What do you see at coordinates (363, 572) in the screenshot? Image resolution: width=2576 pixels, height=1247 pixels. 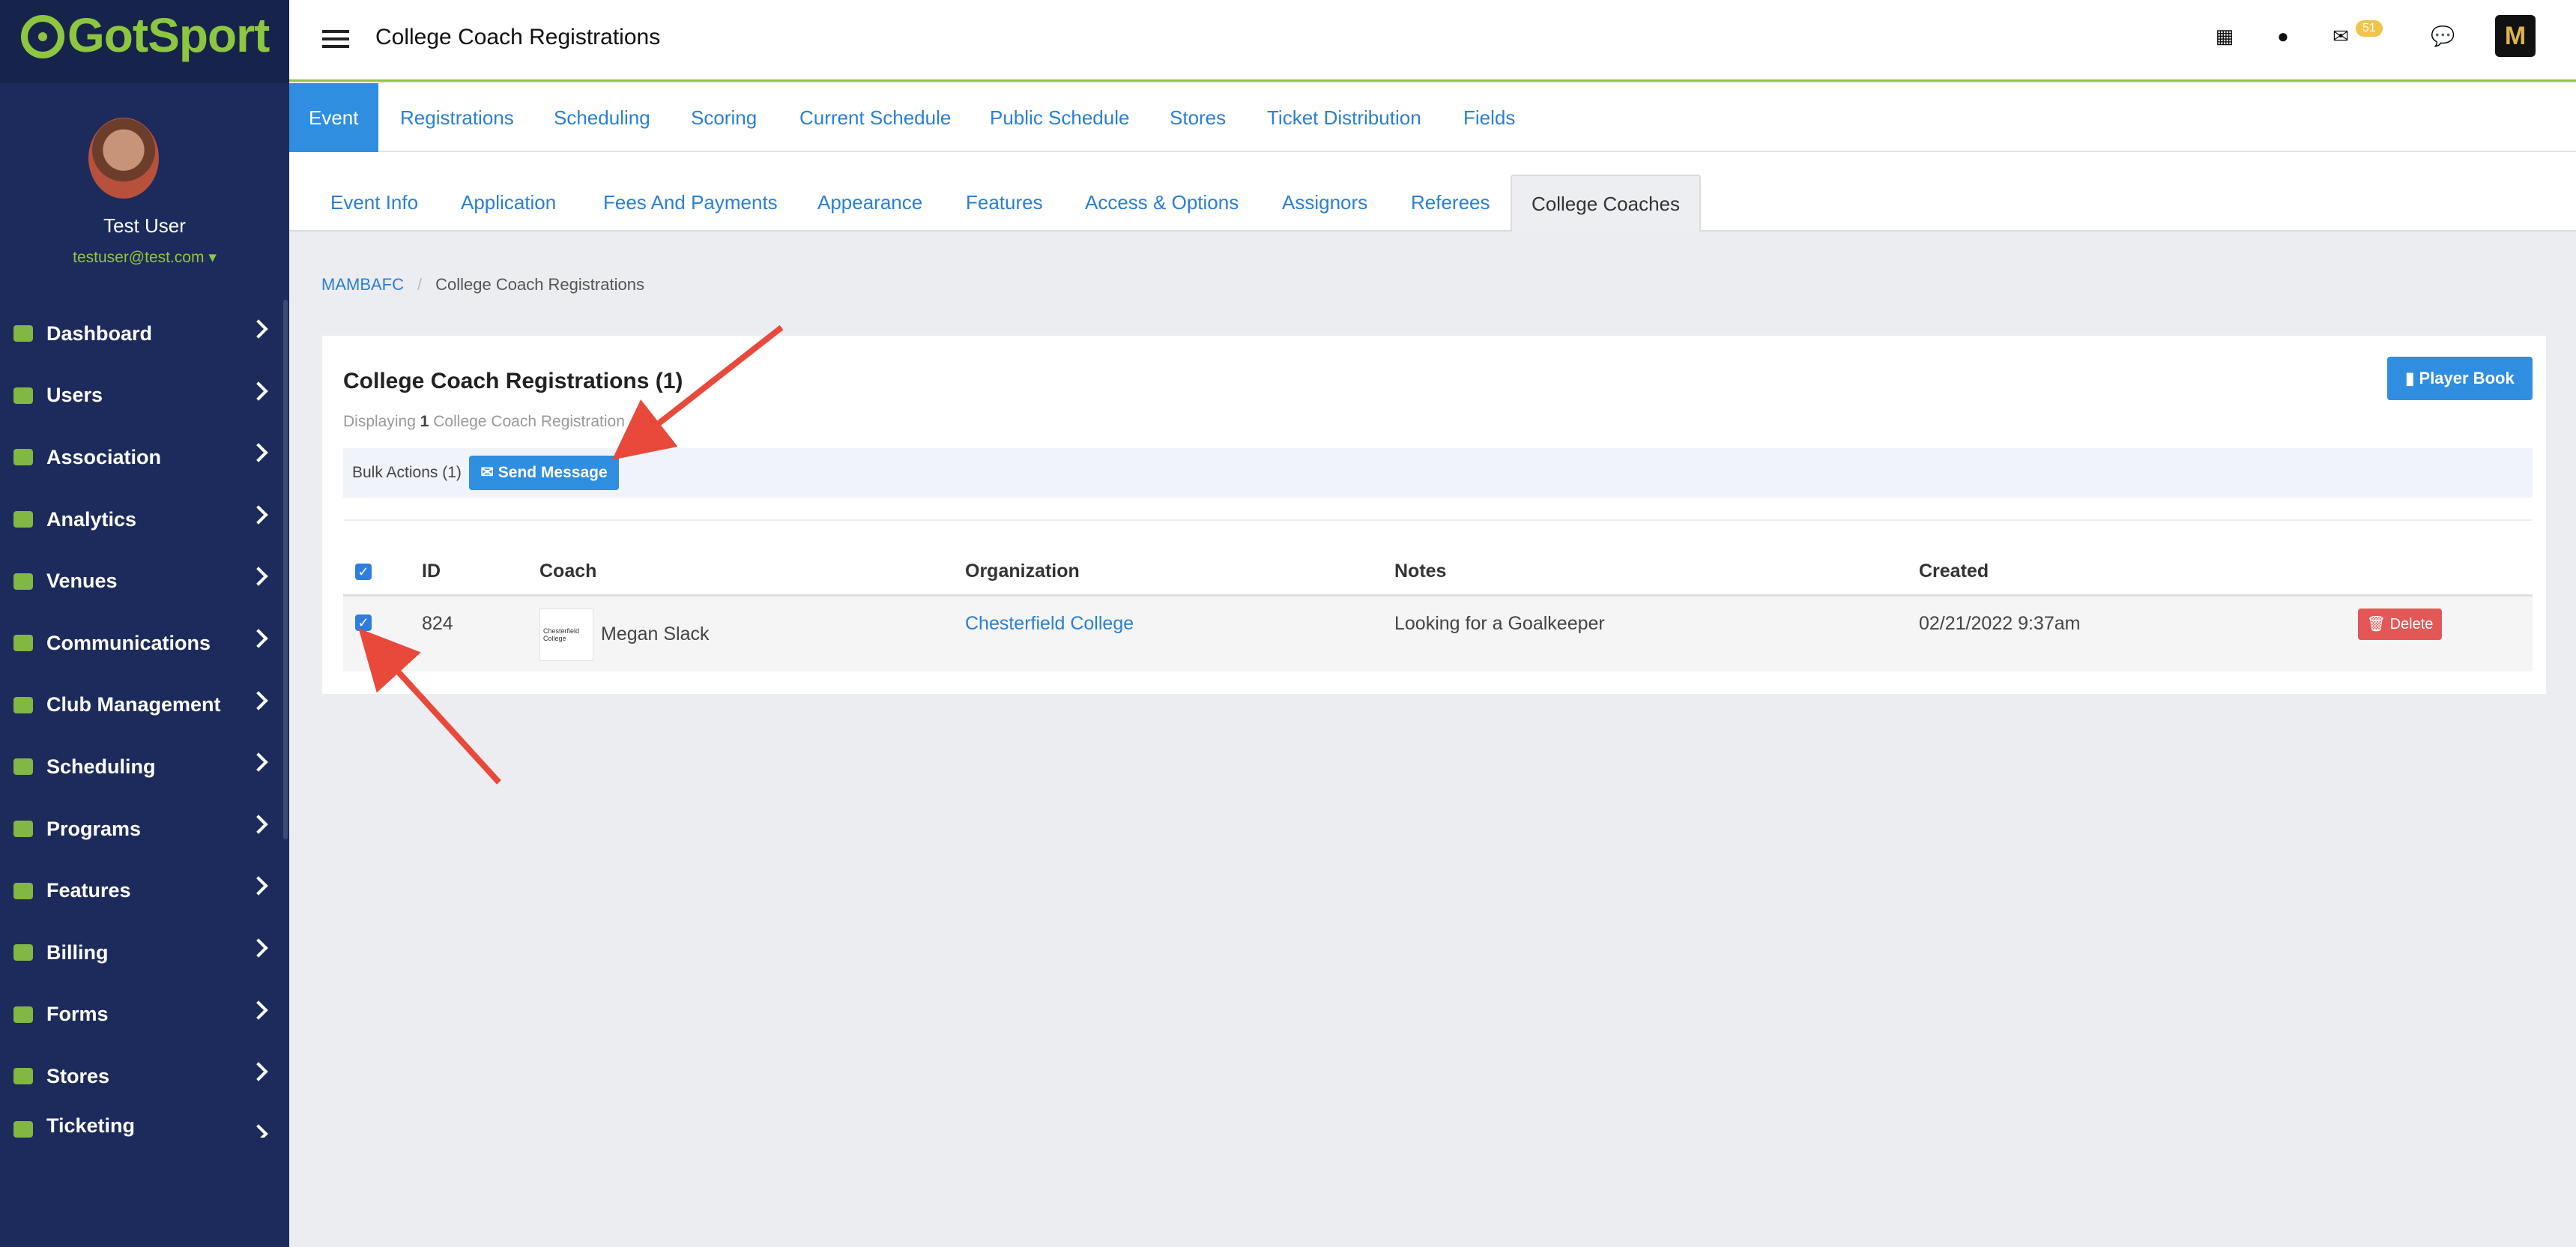 I see `select-all-checkbox: ✓` at bounding box center [363, 572].